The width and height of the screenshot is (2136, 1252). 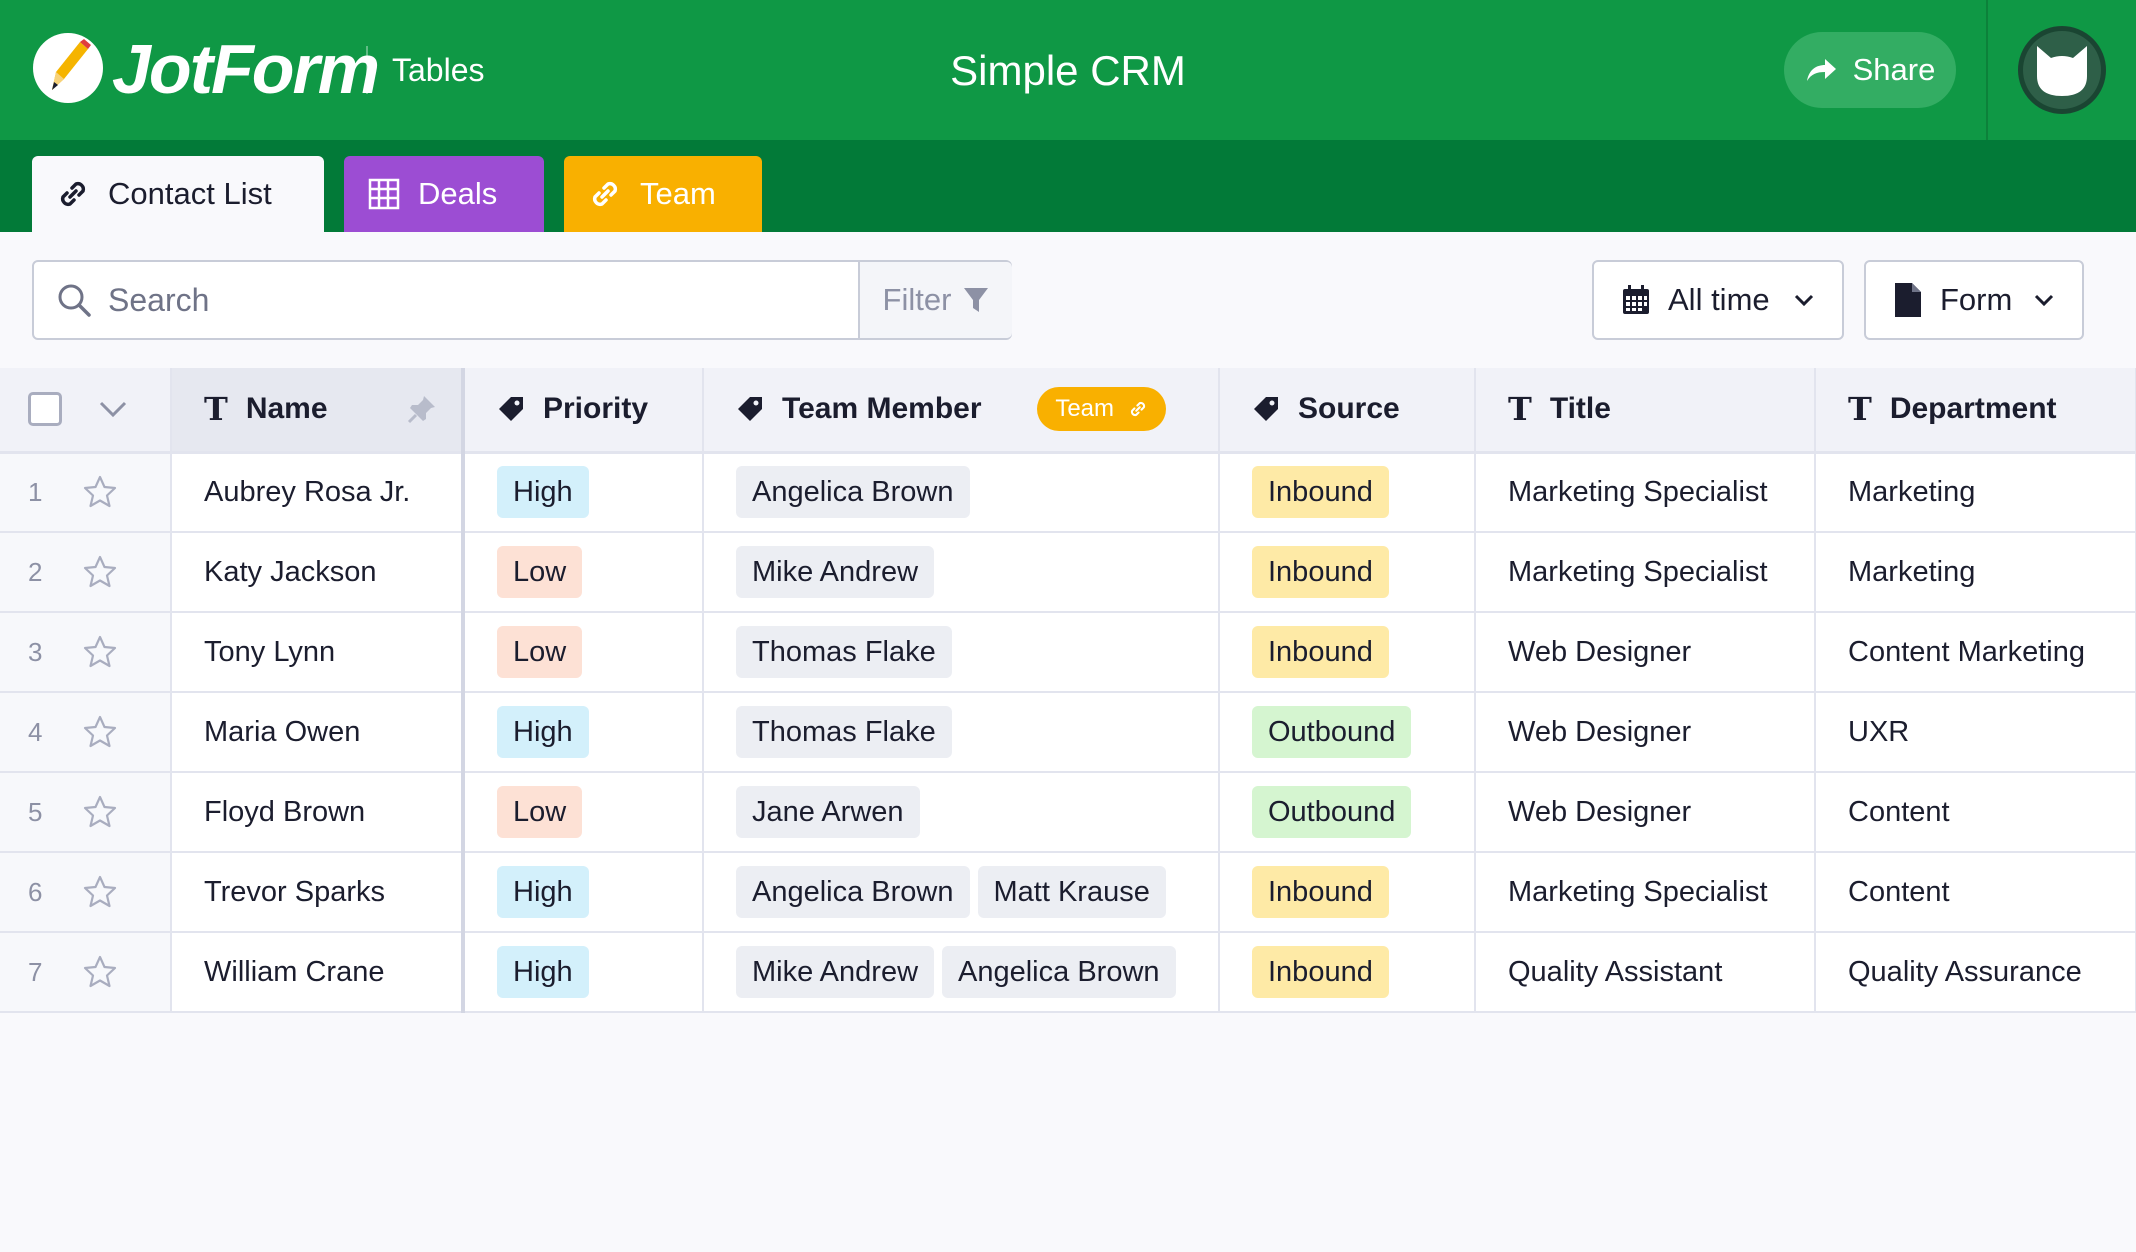 I want to click on team-member-chip: Matt Krause, so click(x=1071, y=892).